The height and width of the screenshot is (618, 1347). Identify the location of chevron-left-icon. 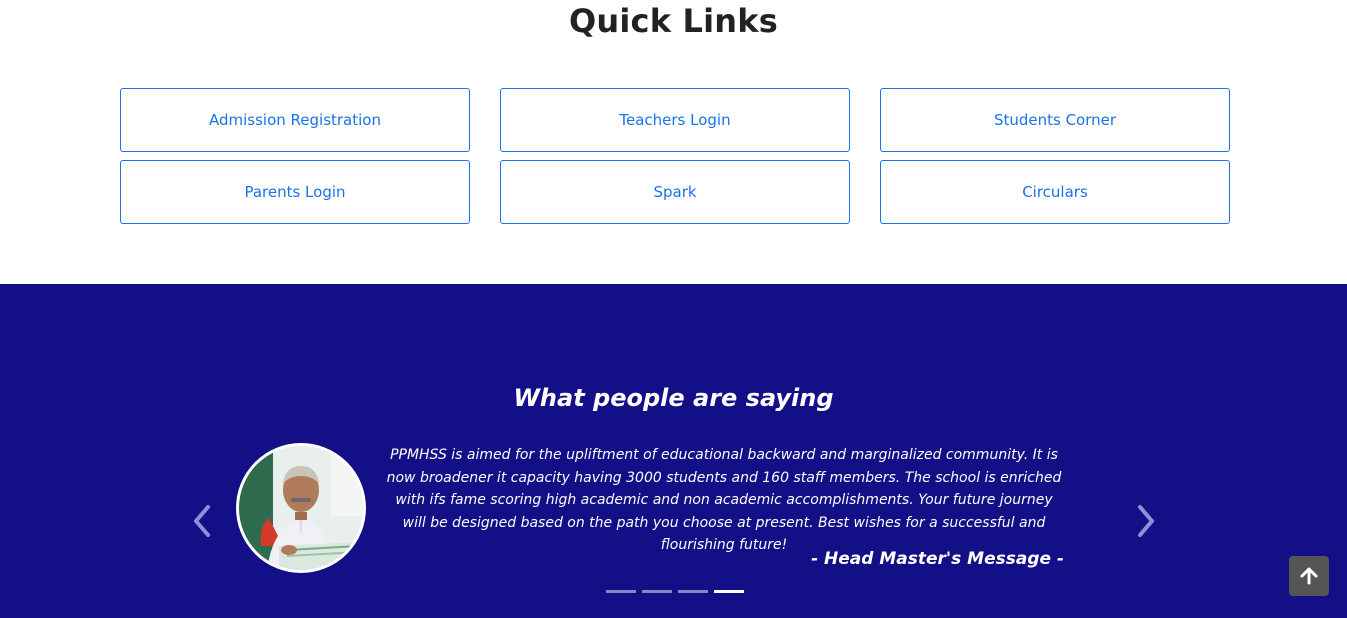
(202, 521).